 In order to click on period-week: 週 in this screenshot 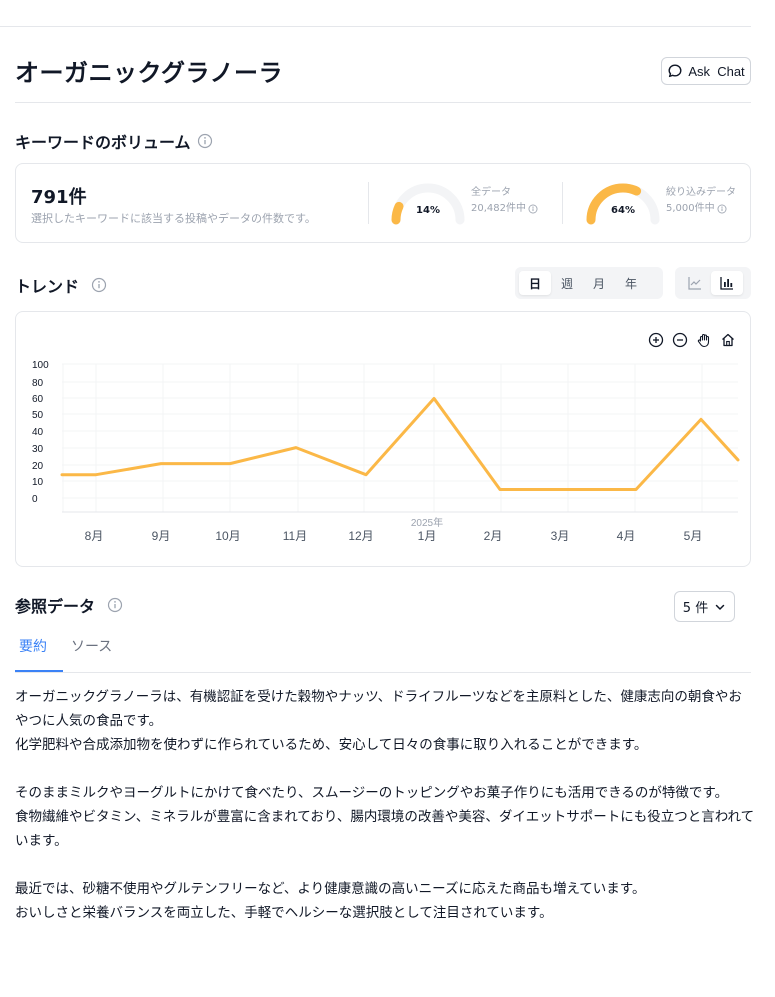, I will do `click(567, 283)`.